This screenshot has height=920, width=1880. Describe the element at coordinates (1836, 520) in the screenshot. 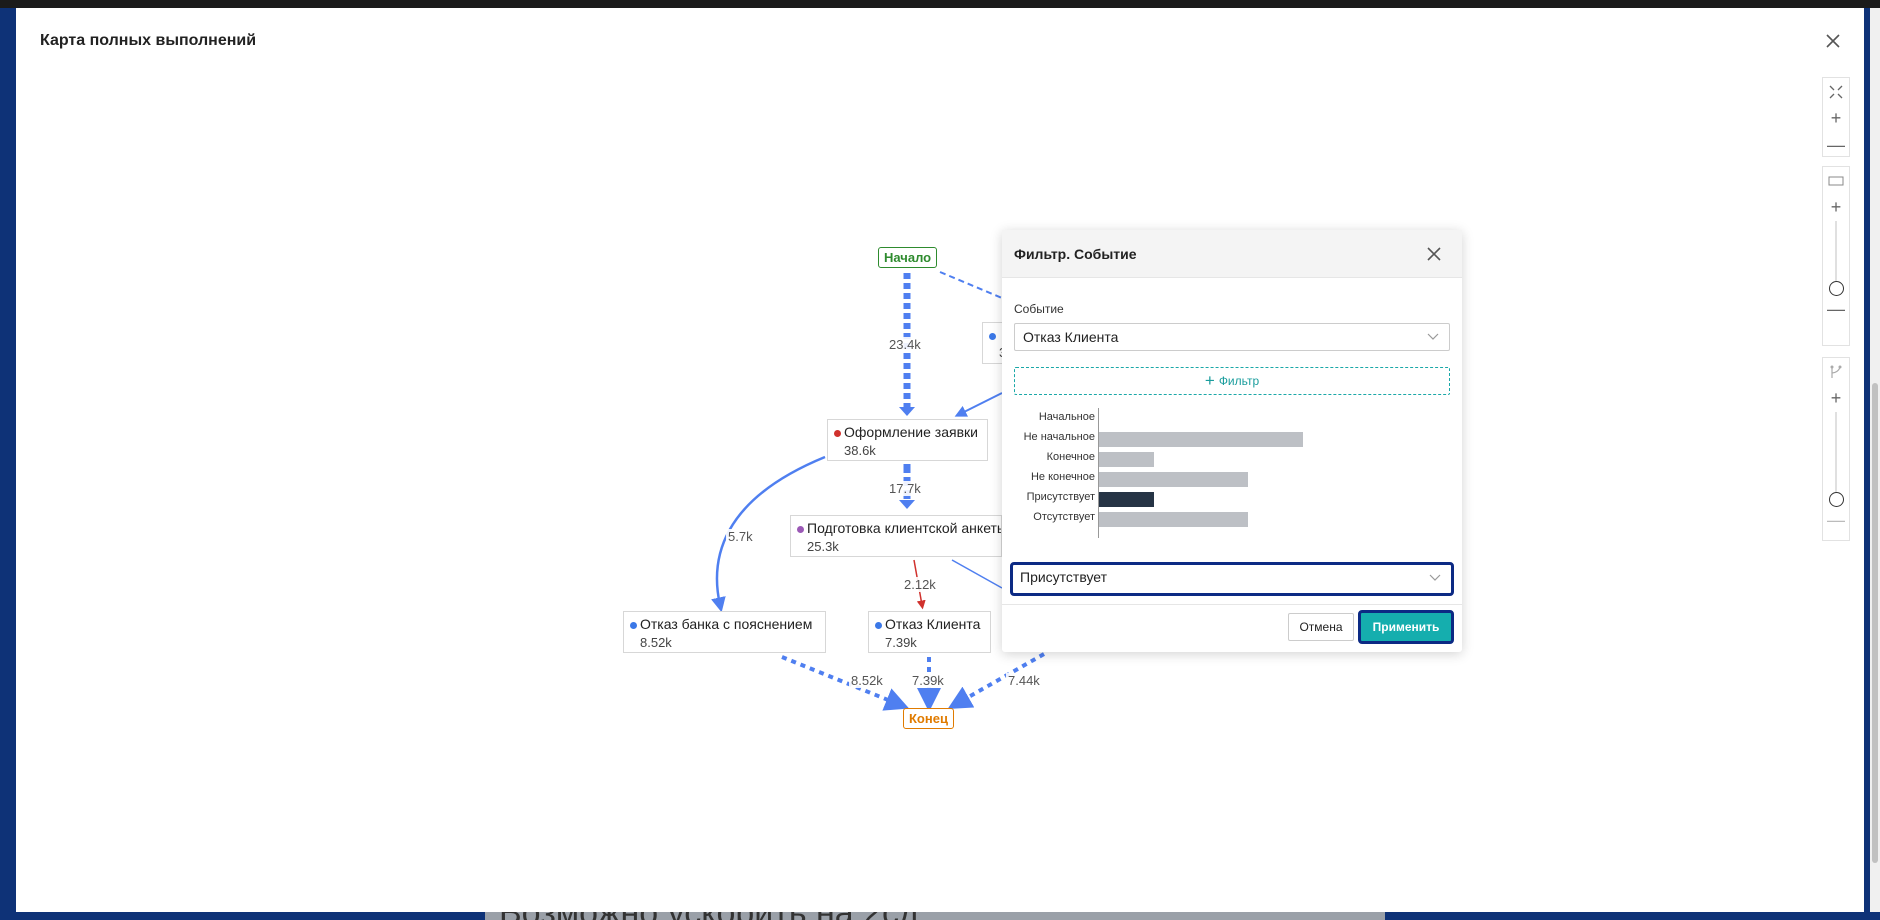

I see `edge-detail-minus-button: —` at that location.